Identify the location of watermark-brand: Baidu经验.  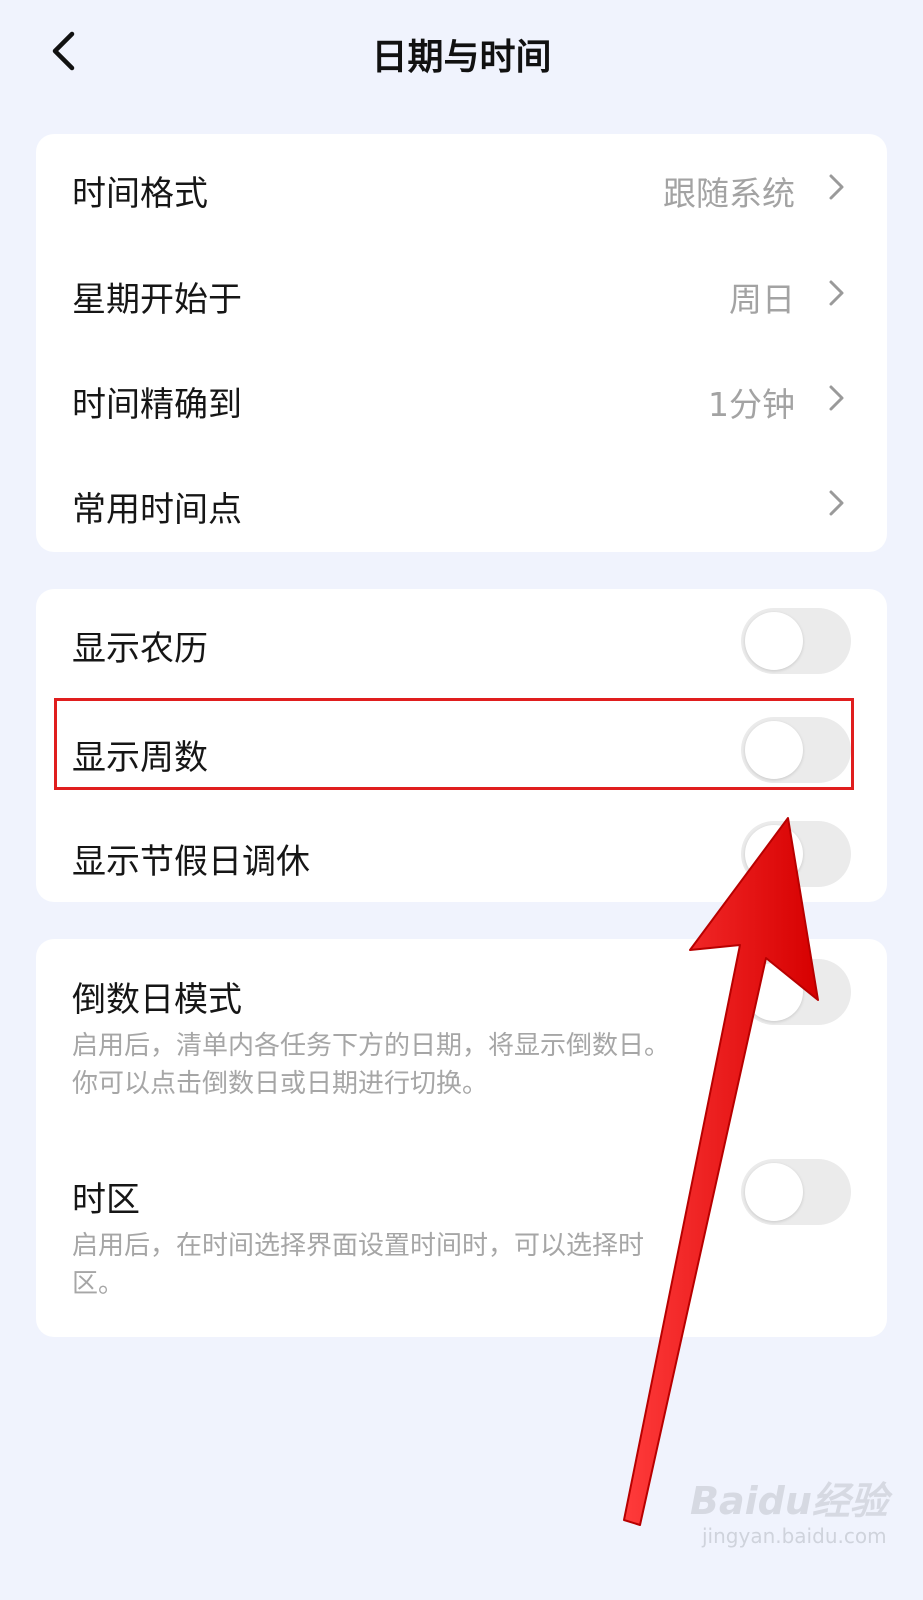
(789, 1501).